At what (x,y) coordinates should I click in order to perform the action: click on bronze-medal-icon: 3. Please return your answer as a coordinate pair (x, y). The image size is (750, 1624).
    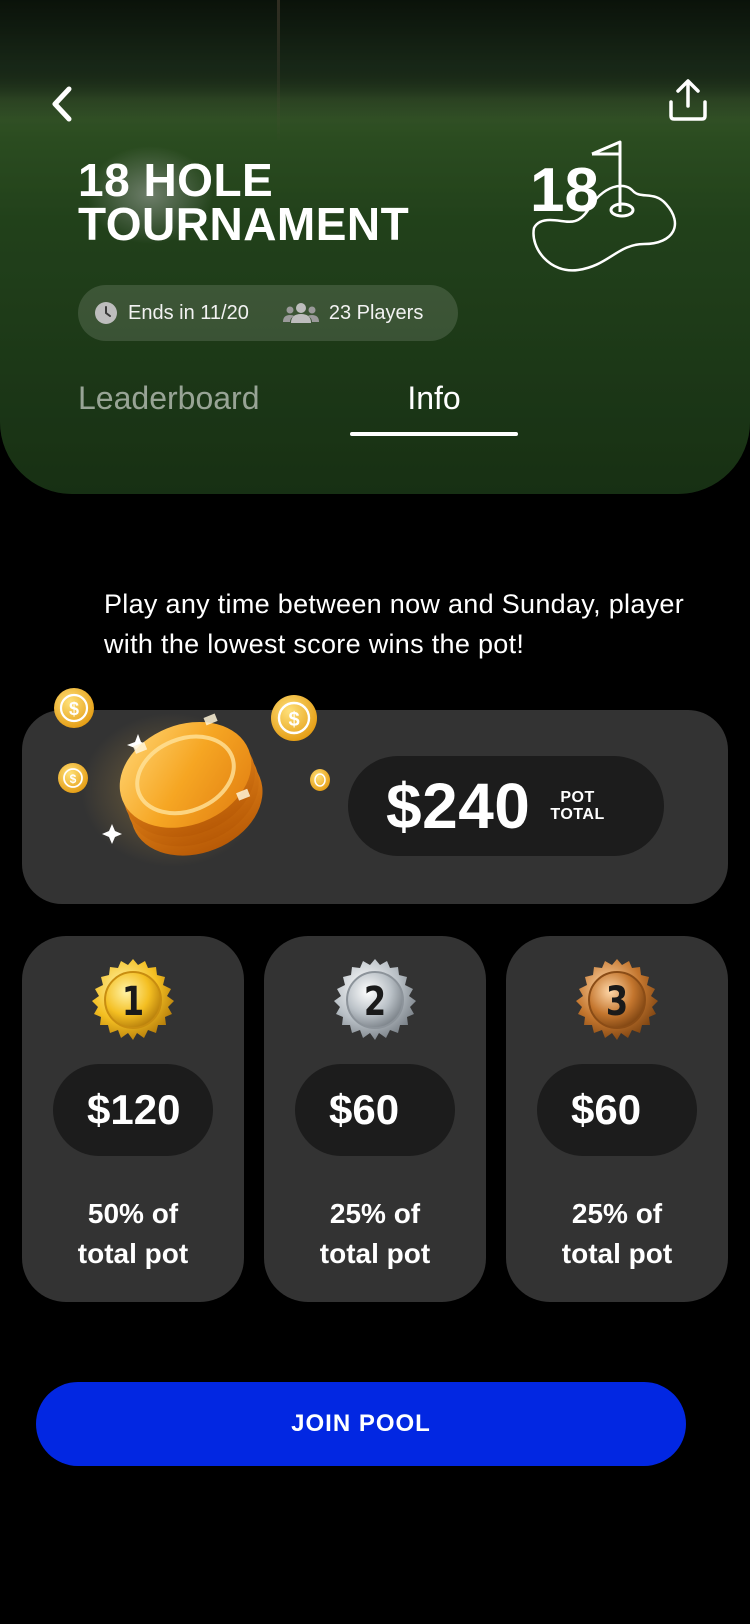
    Looking at the image, I should click on (617, 999).